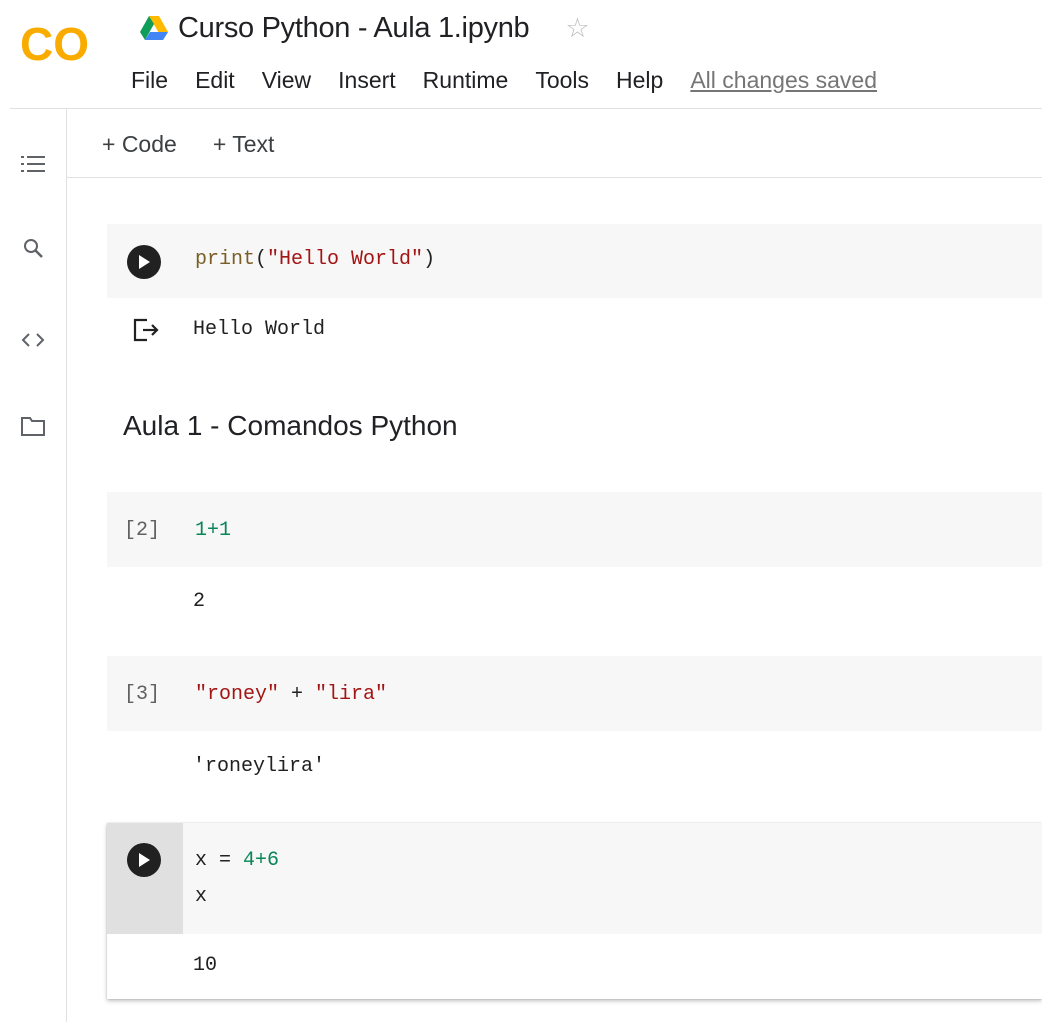 The height and width of the screenshot is (1022, 1042). I want to click on menu-runtime: Runtime, so click(466, 80).